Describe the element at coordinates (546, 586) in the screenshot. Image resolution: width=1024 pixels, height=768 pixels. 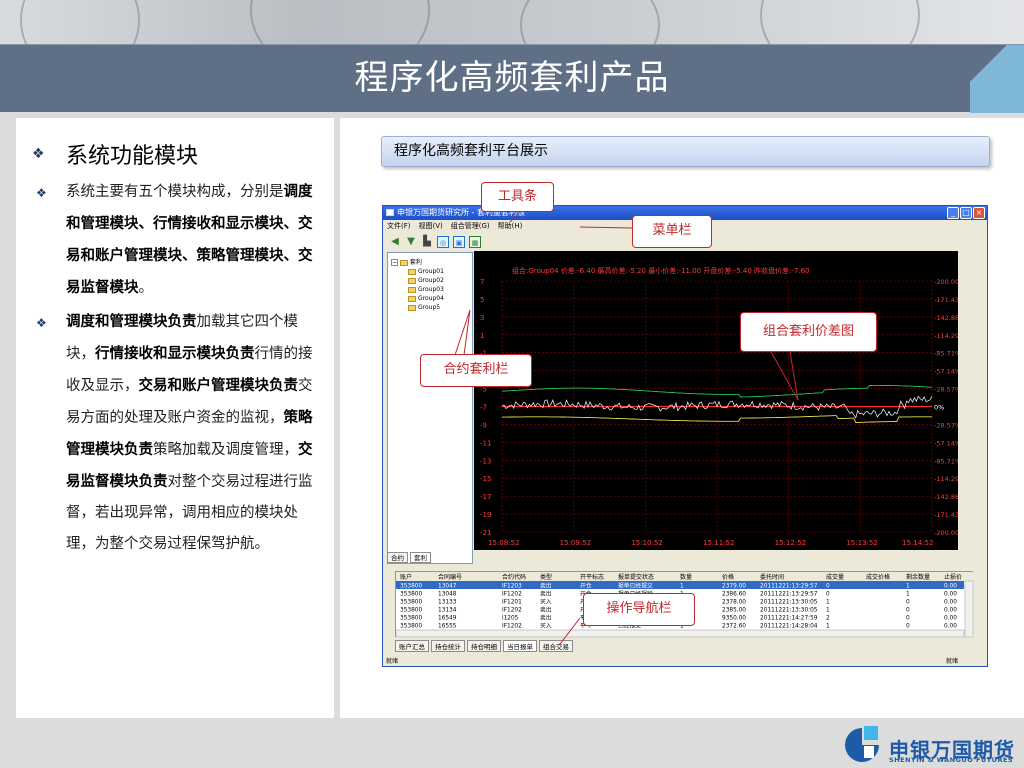
I see `table-cell: 卖出` at that location.